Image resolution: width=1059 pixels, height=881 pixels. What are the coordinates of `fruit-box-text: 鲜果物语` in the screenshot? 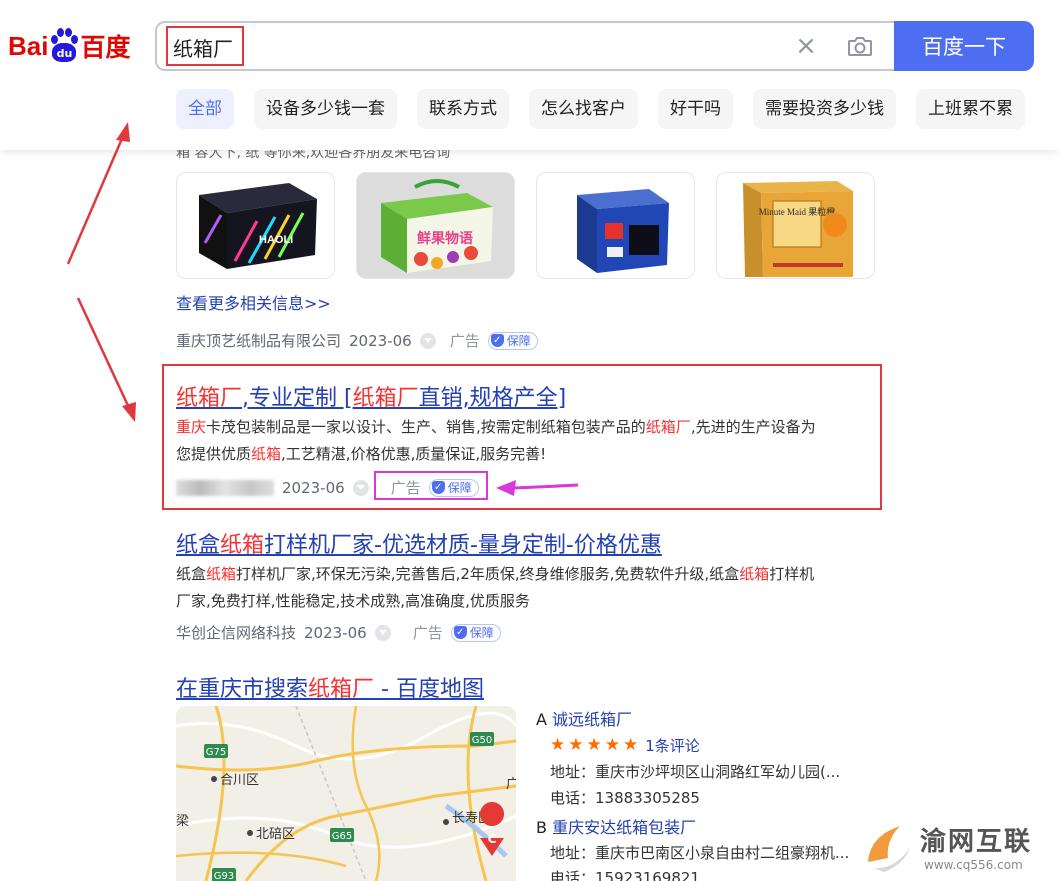 It's located at (445, 238).